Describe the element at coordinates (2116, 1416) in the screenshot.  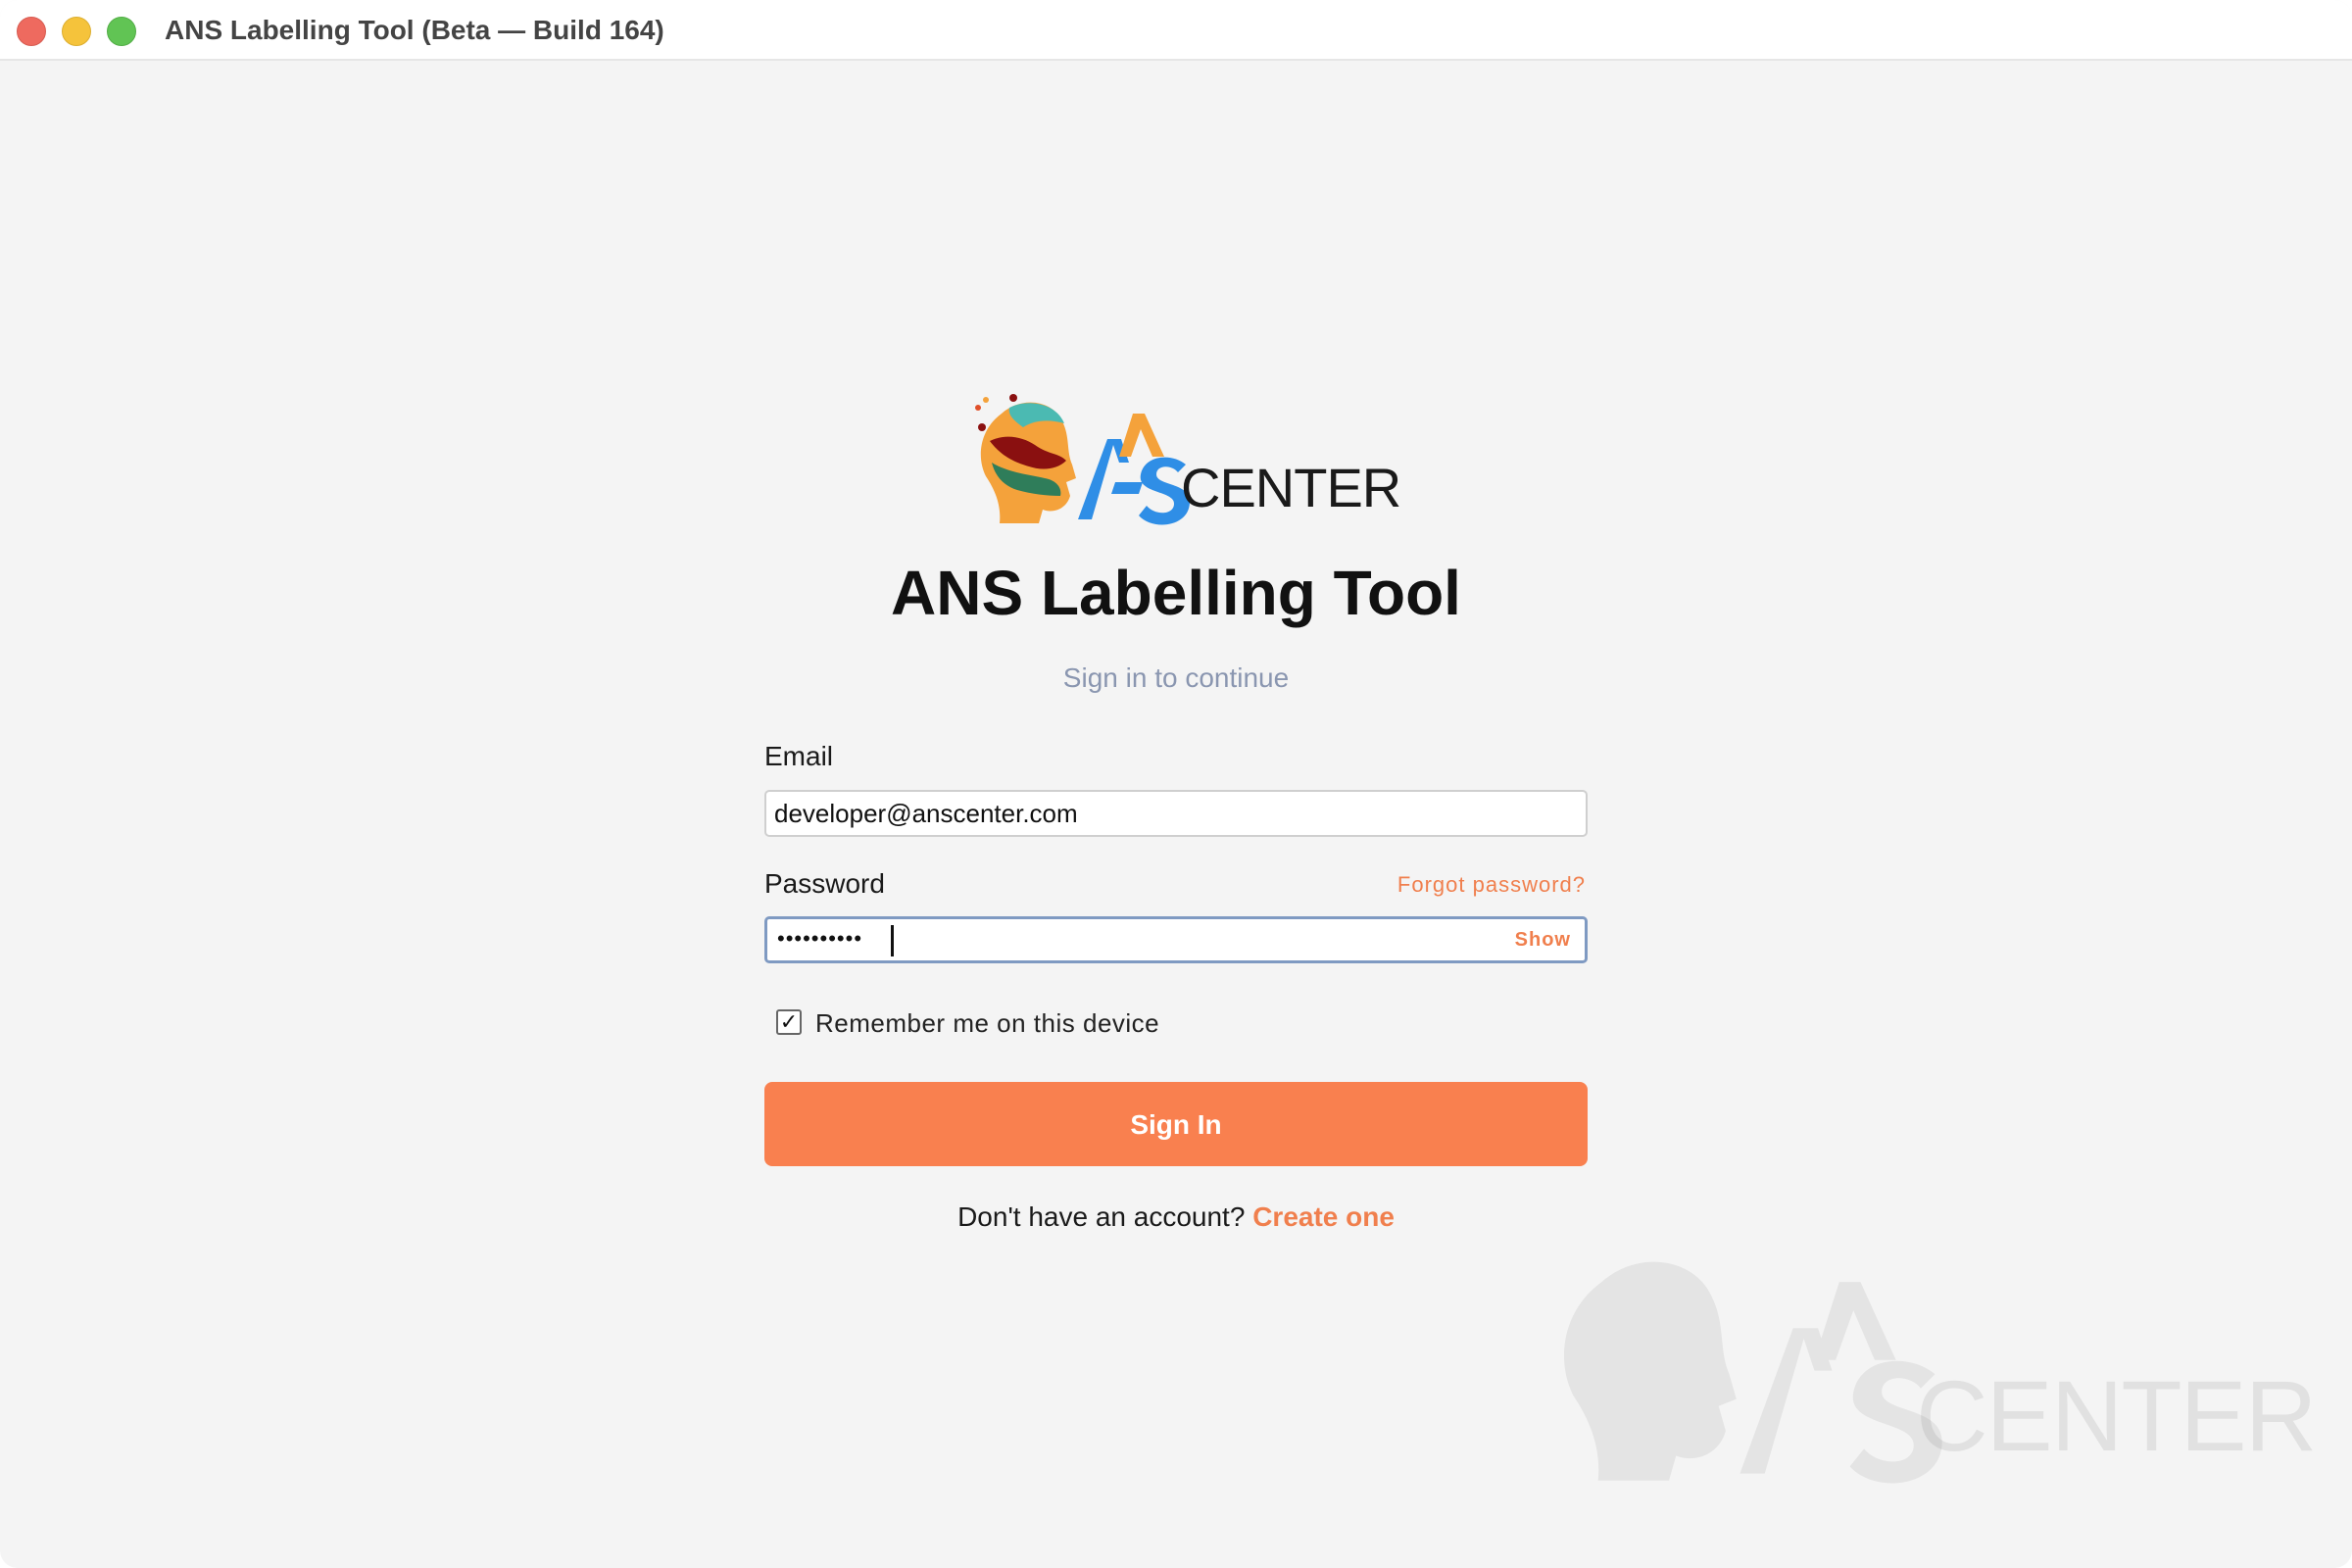
I see `watermark-wordmark: CENTER` at that location.